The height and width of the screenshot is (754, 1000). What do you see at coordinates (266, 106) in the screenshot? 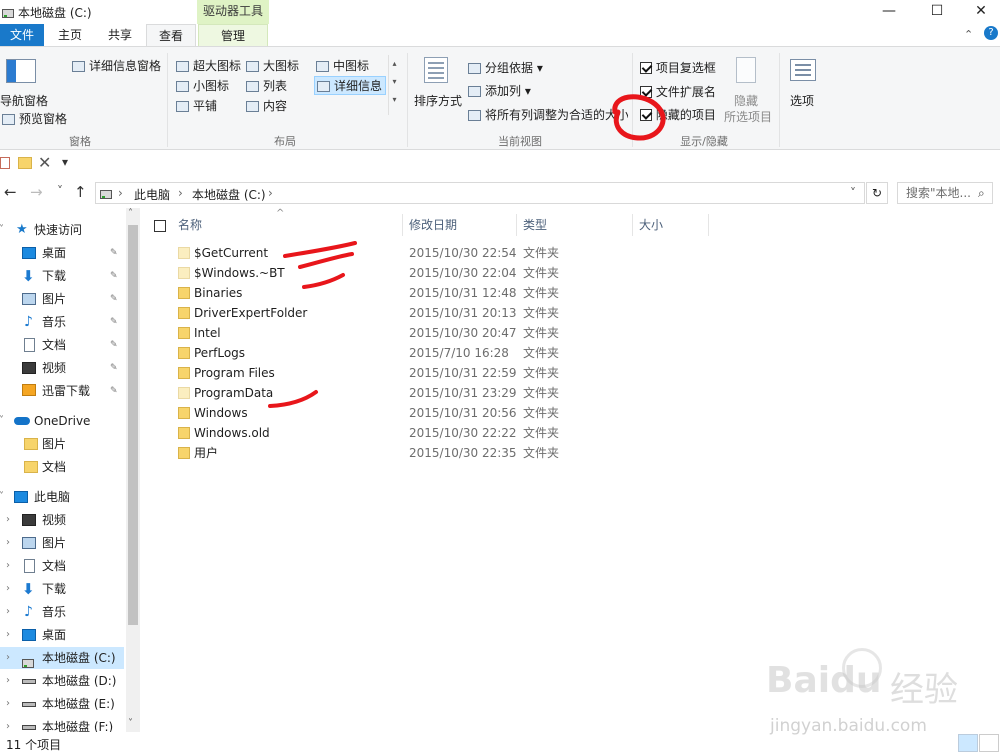
I see `layout-content: 内容` at bounding box center [266, 106].